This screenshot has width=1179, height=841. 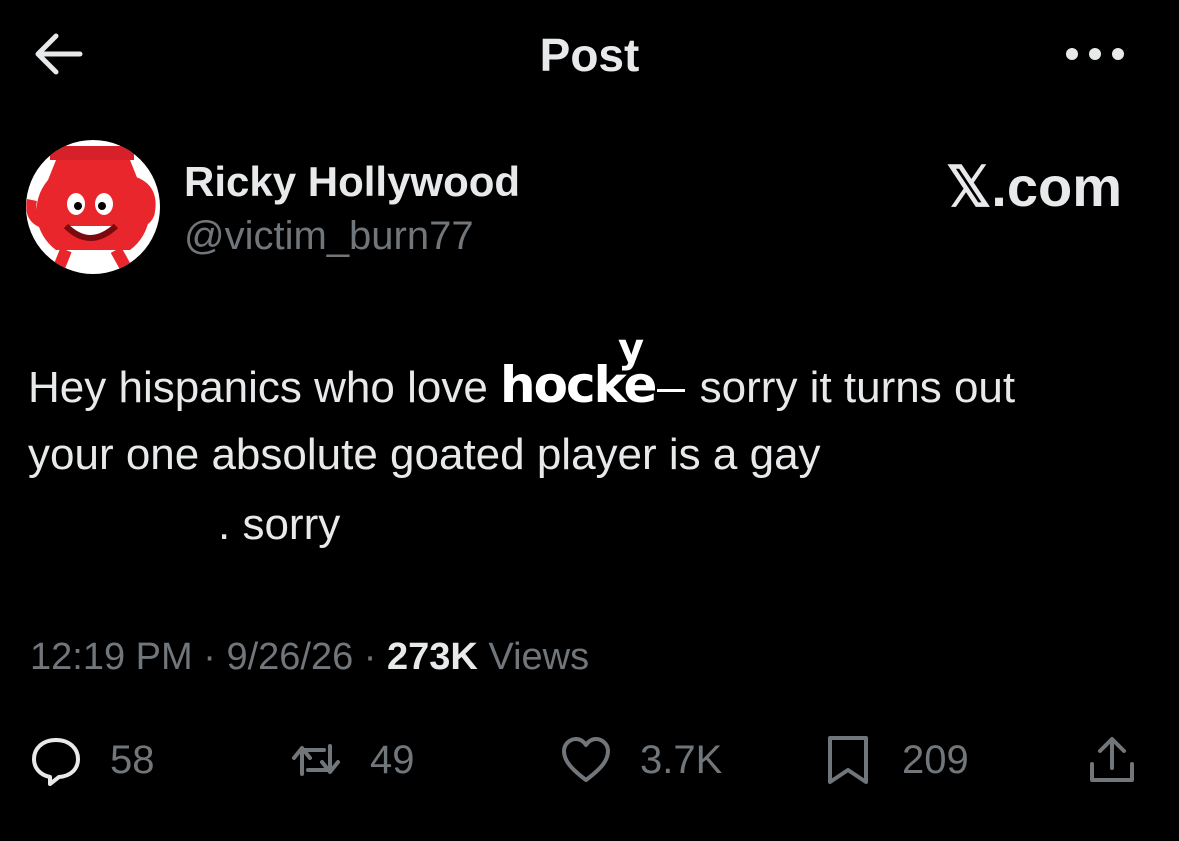 What do you see at coordinates (1095, 54) in the screenshot?
I see `more-dots-icon` at bounding box center [1095, 54].